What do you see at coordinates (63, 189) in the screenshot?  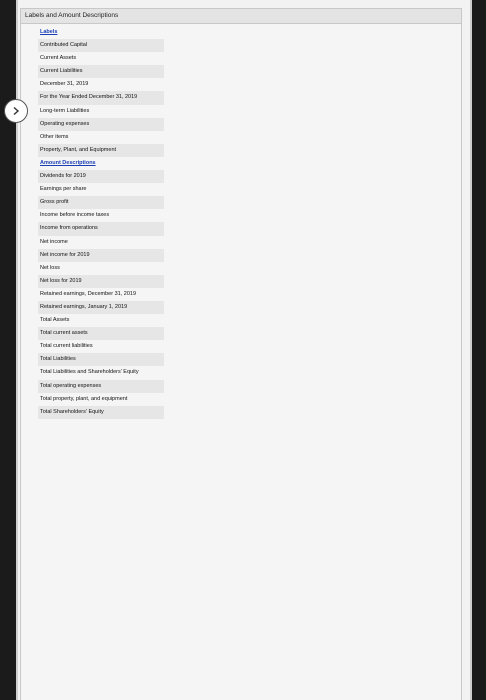 I see `amount-item: Earnings per share` at bounding box center [63, 189].